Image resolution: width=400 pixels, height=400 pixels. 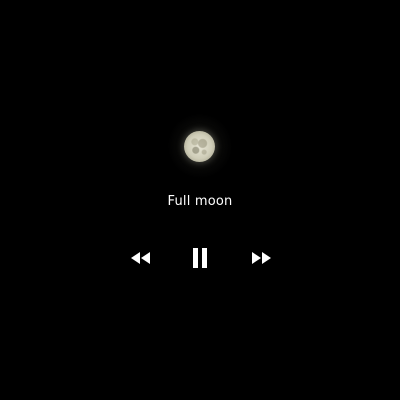 I want to click on fast-forward-button, so click(x=261, y=258).